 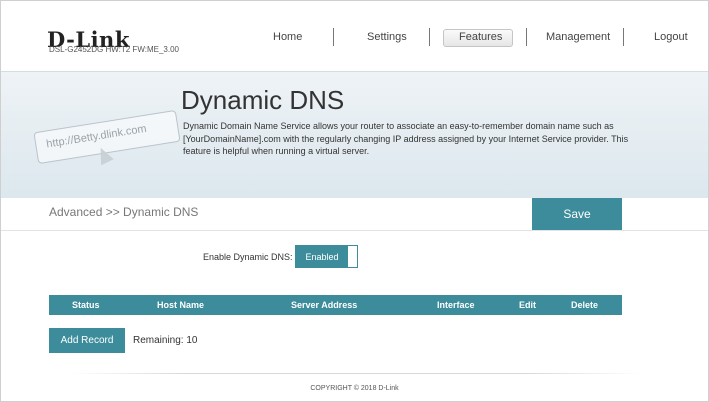 I want to click on enable-dynamic-dns-label: Enable Dynamic DNS:, so click(x=248, y=257).